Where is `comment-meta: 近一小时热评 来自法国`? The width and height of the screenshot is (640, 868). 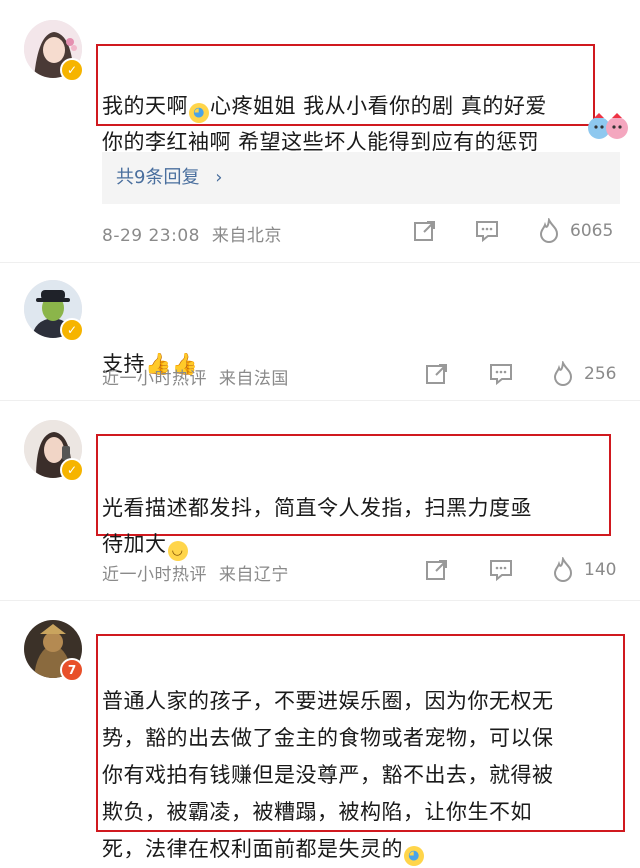 comment-meta: 近一小时热评 来自法国 is located at coordinates (195, 376).